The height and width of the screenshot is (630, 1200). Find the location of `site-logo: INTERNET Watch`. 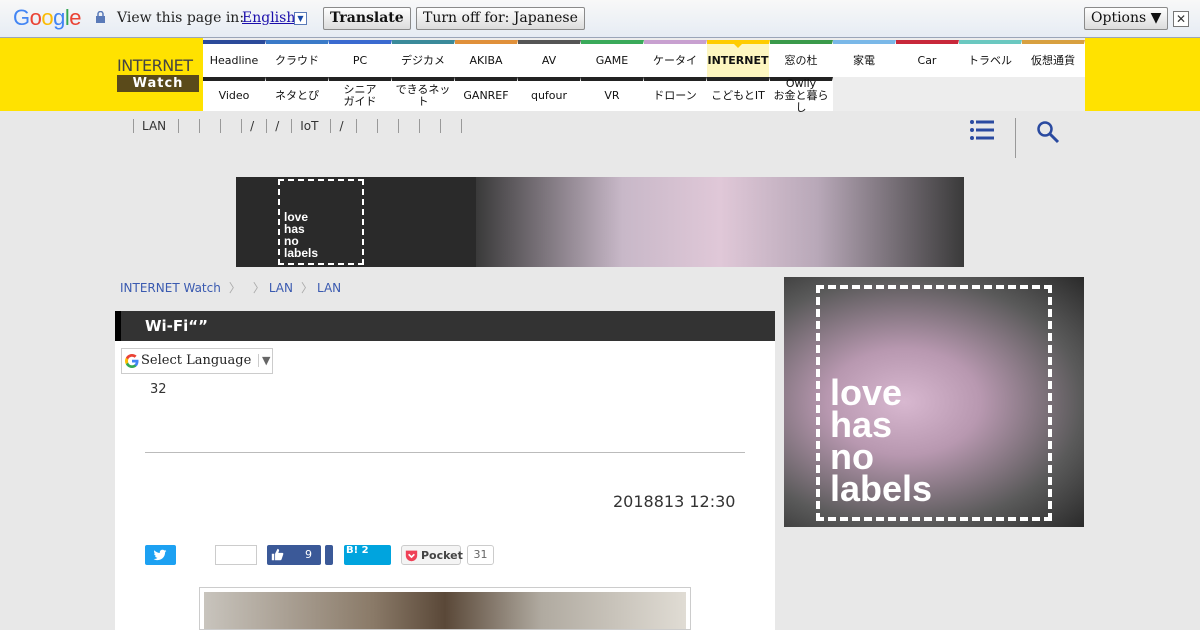

site-logo: INTERNET Watch is located at coordinates (158, 76).